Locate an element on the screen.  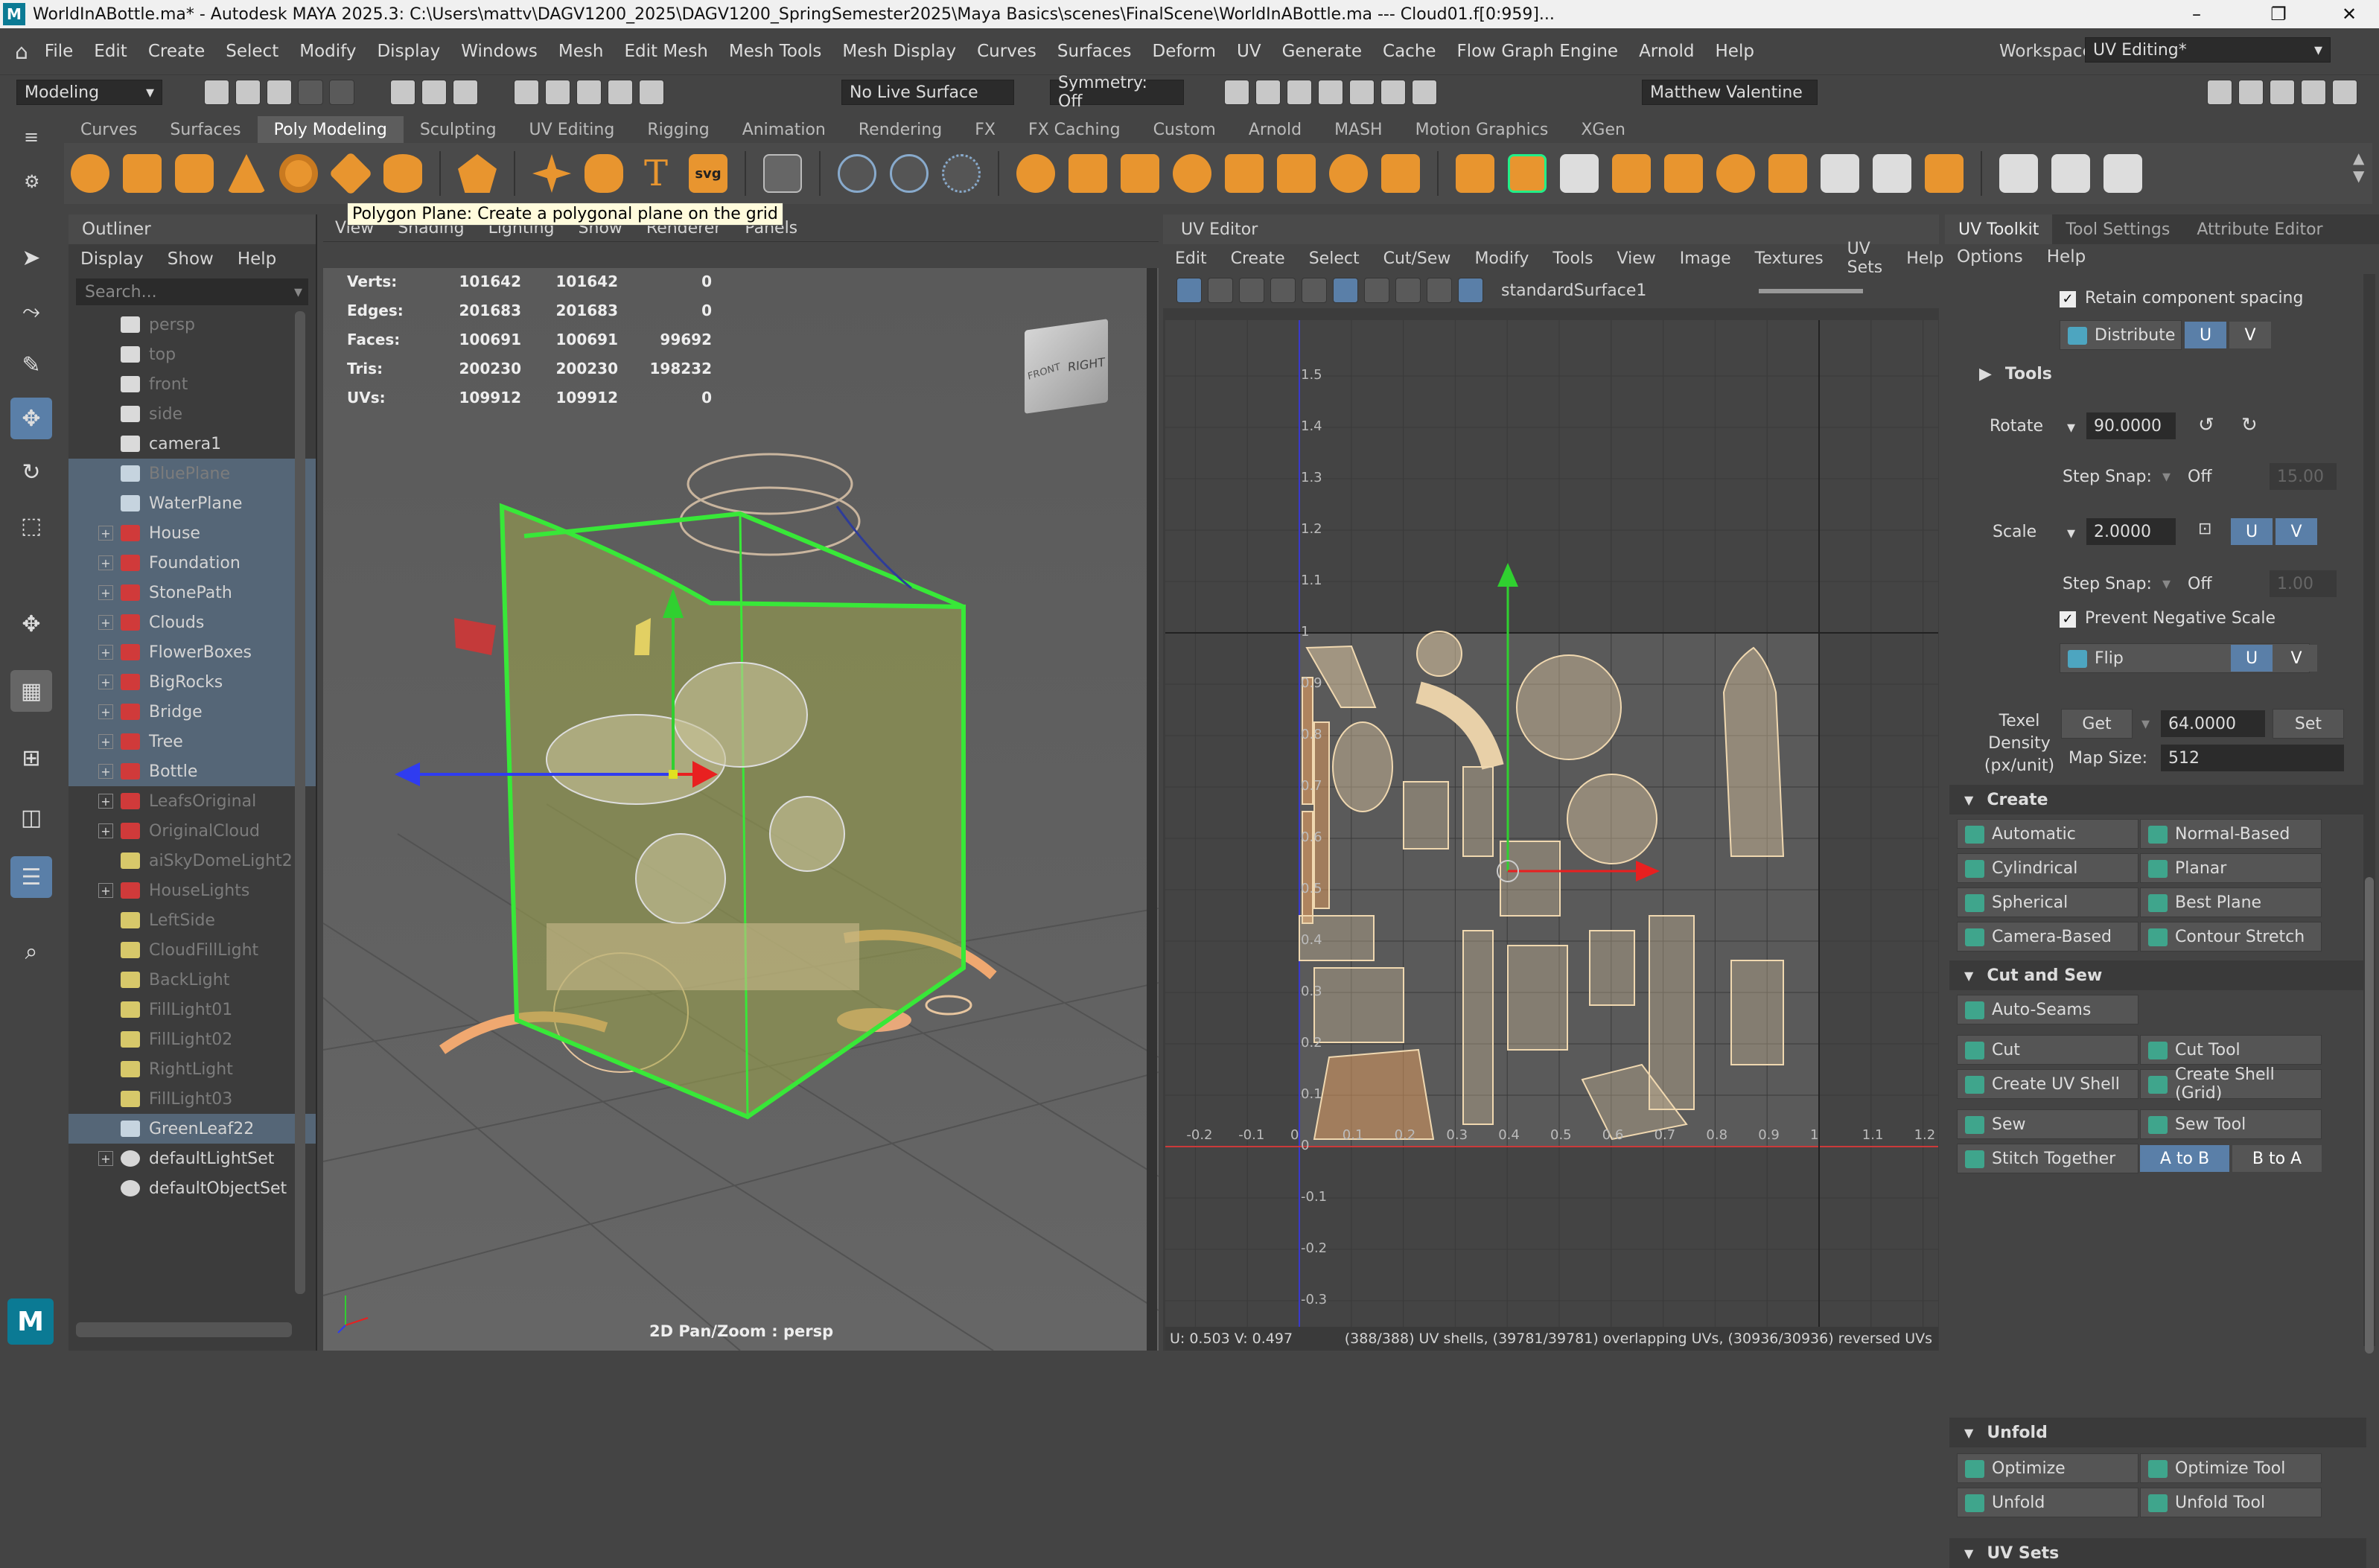
poly-cube-icon is located at coordinates (142, 173).